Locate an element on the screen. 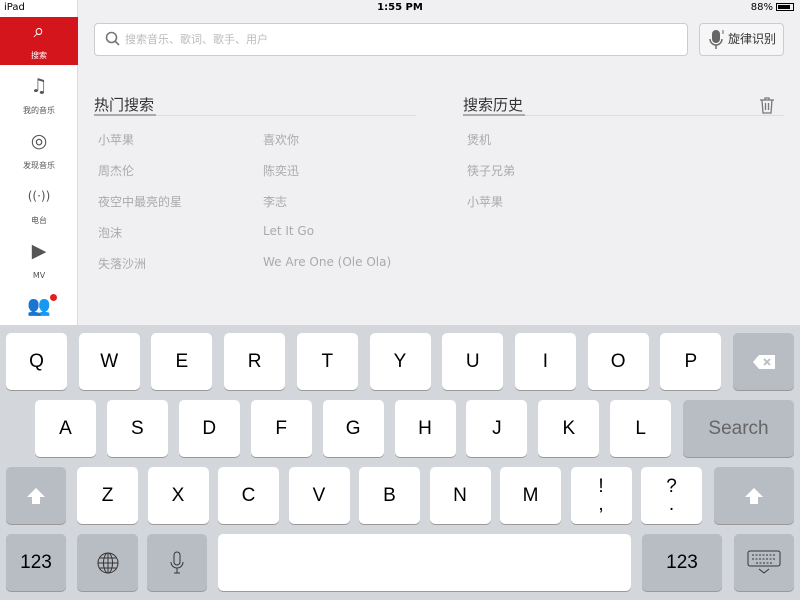 Image resolution: width=800 pixels, height=600 pixels. sidebar-item: ♫ 我的音乐 is located at coordinates (39, 96).